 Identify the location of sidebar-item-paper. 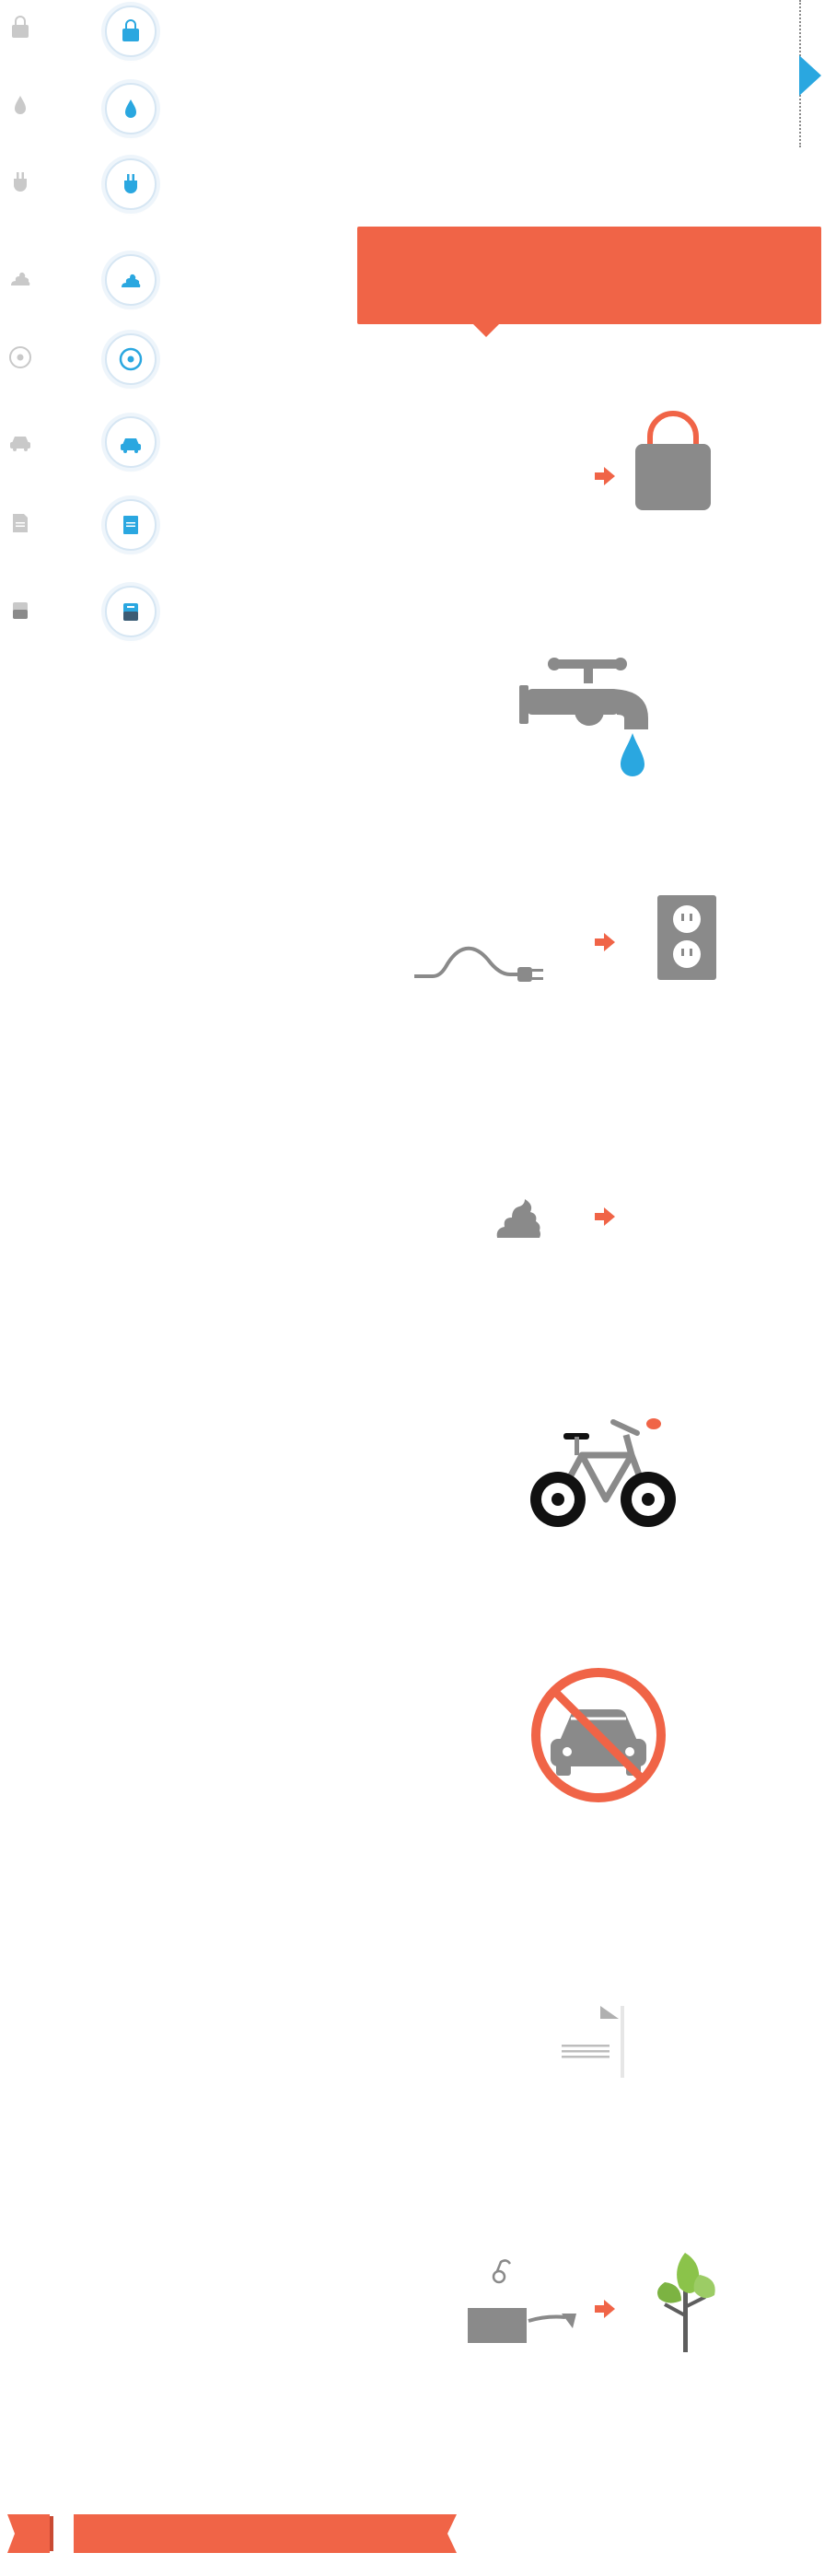
(131, 525).